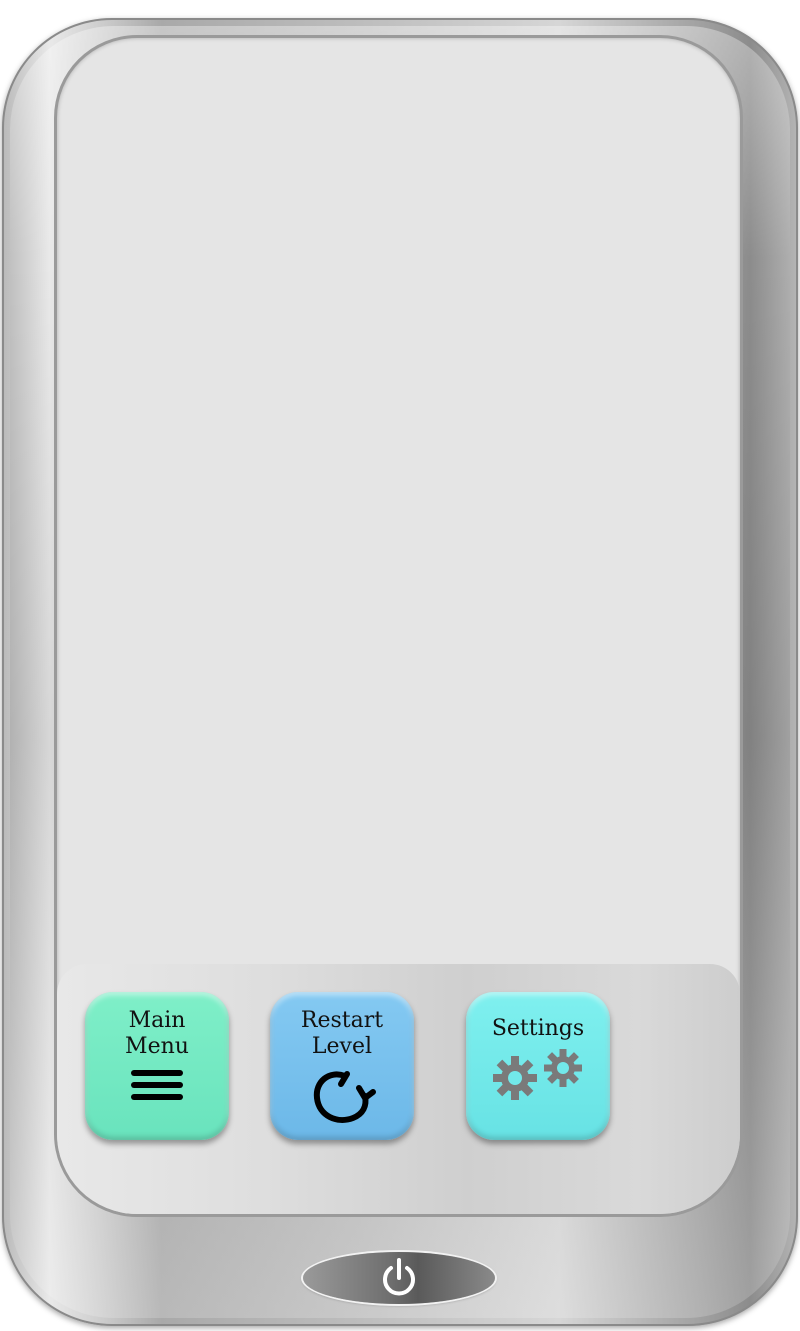  What do you see at coordinates (157, 1085) in the screenshot?
I see `hamburger-menu-icon` at bounding box center [157, 1085].